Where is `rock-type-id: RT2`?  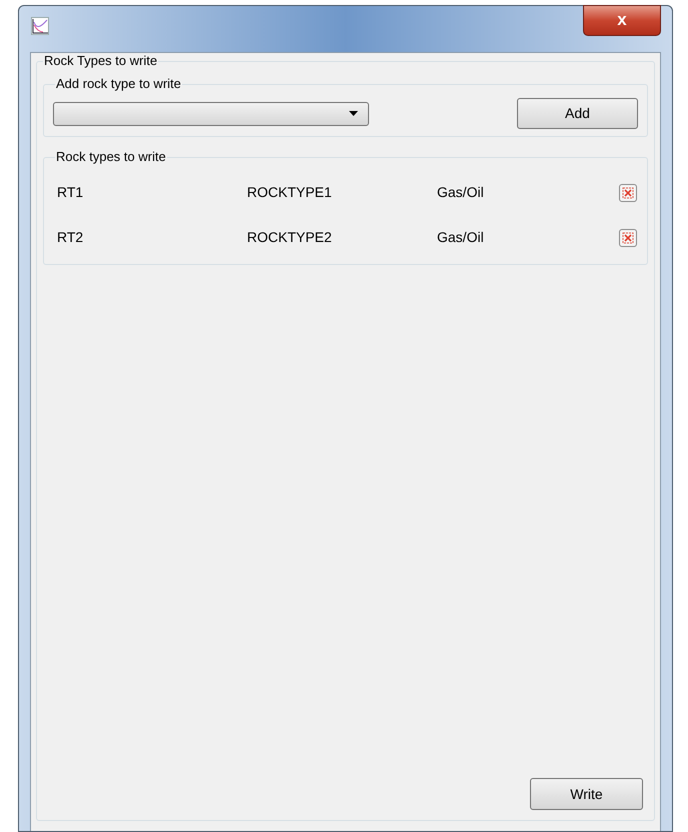 rock-type-id: RT2 is located at coordinates (70, 237).